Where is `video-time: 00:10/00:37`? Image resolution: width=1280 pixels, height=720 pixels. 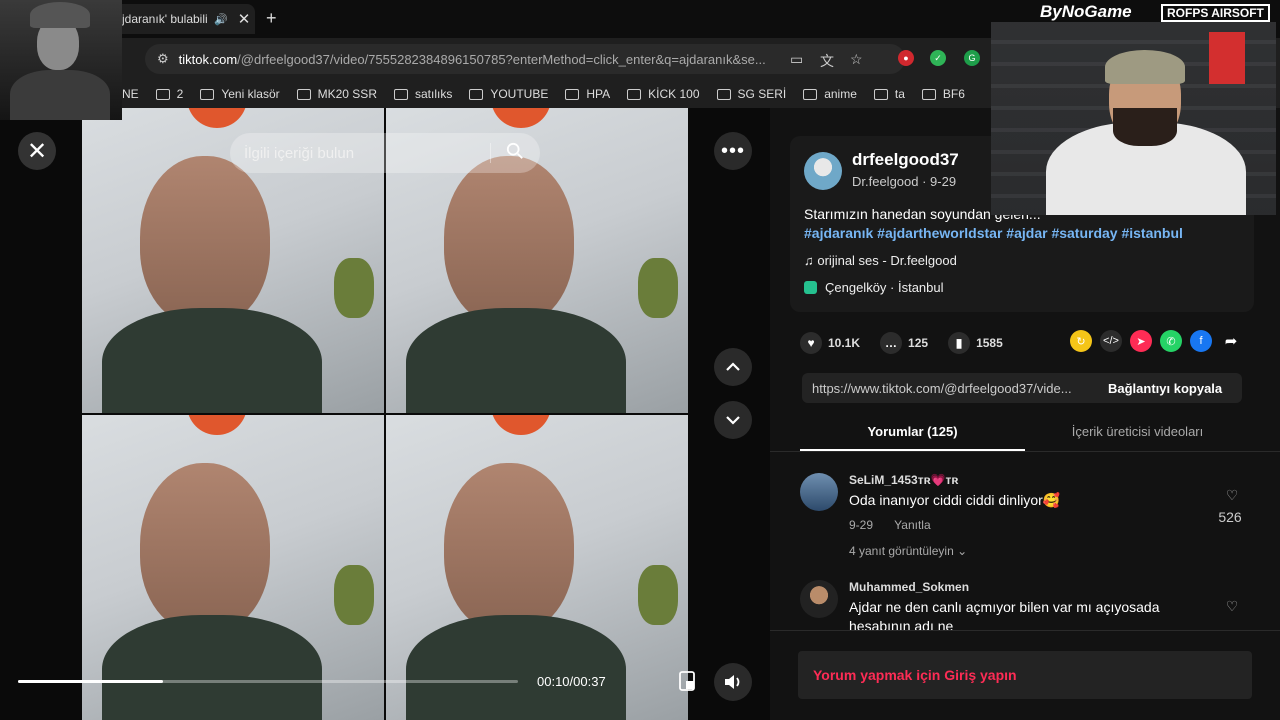
video-time: 00:10/00:37 is located at coordinates (571, 681).